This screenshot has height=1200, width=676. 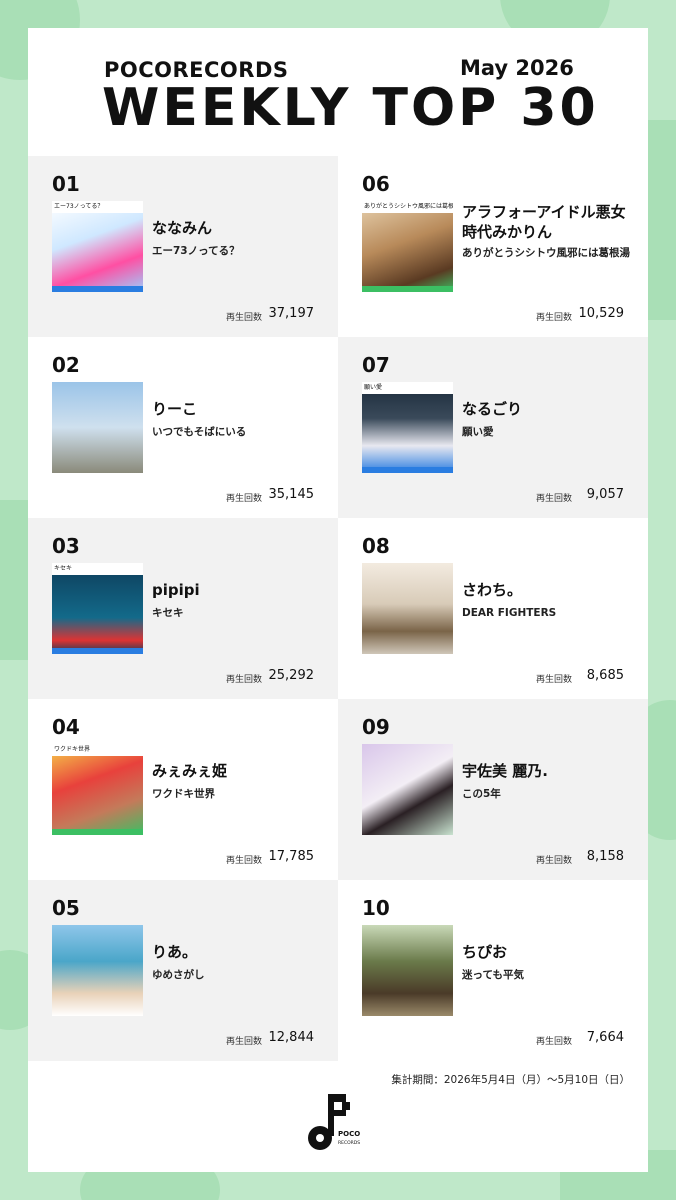 I want to click on ranking-entry-10: 10 ちぴお 迷っても平気 再生回数 7,664, so click(x=493, y=970).